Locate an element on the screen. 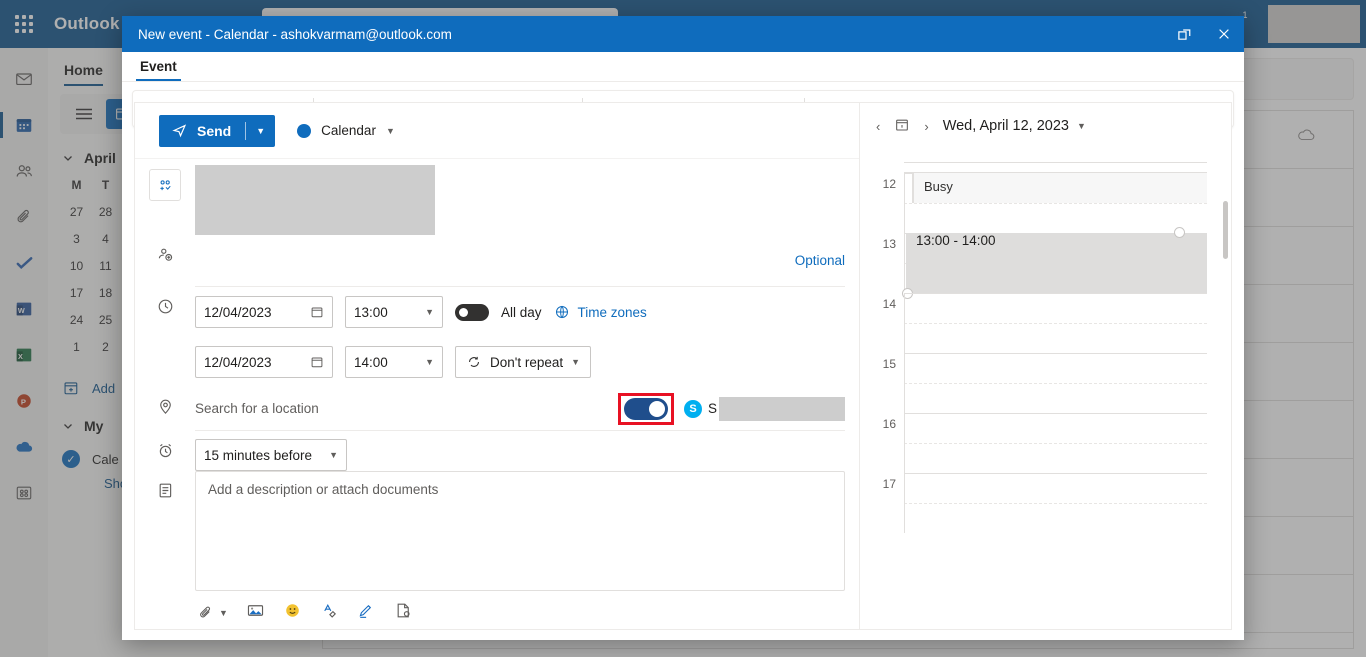 This screenshot has width=1366, height=657. hour-row-17: 17 is located at coordinates (1045, 503).